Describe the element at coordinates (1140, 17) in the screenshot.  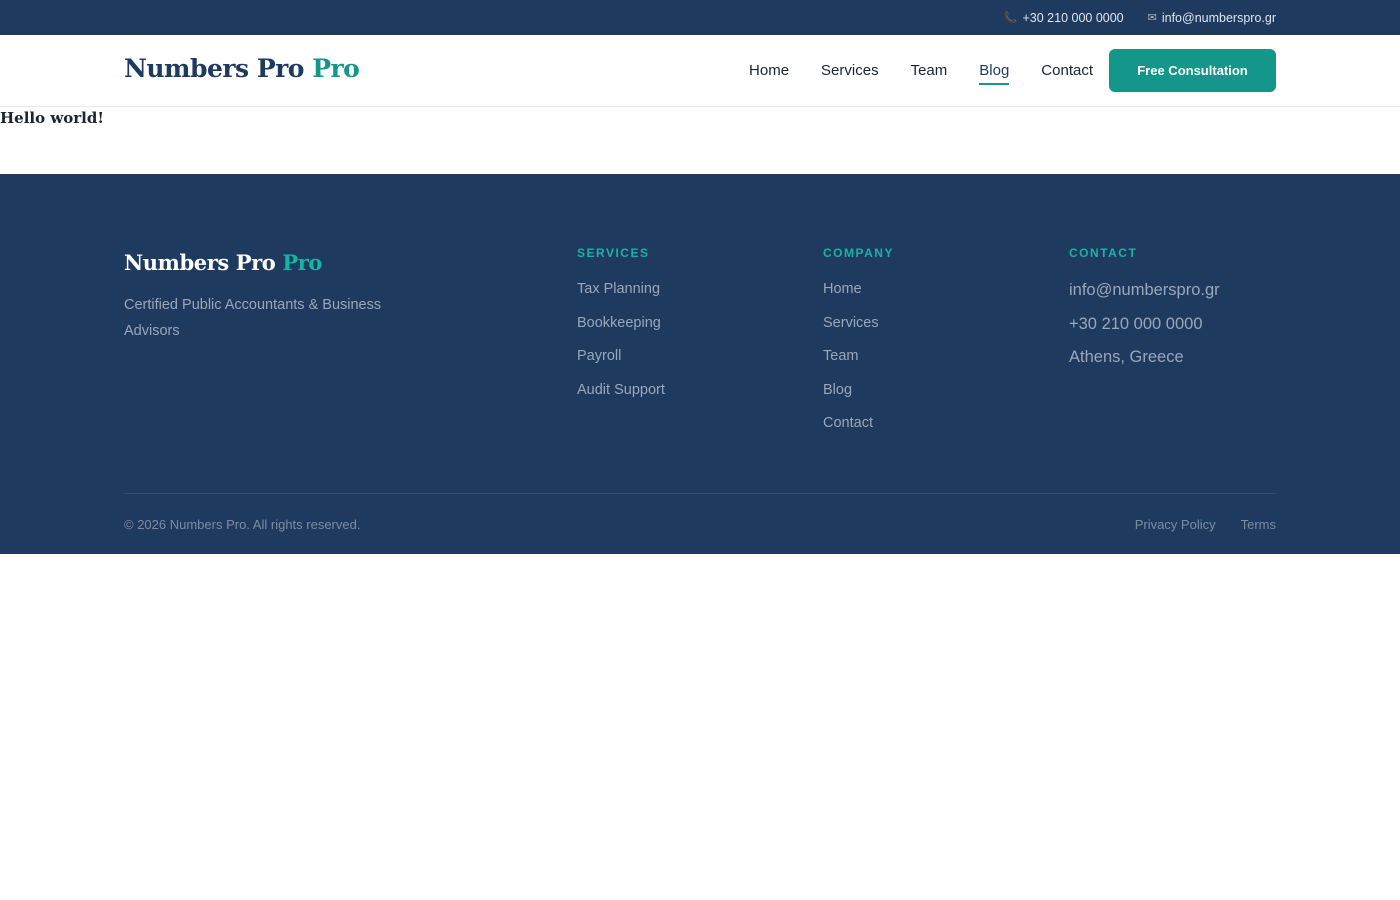
I see `top-contact-info: 📞 +30 210 000 0000 ✉ info@numberspro.gr` at that location.